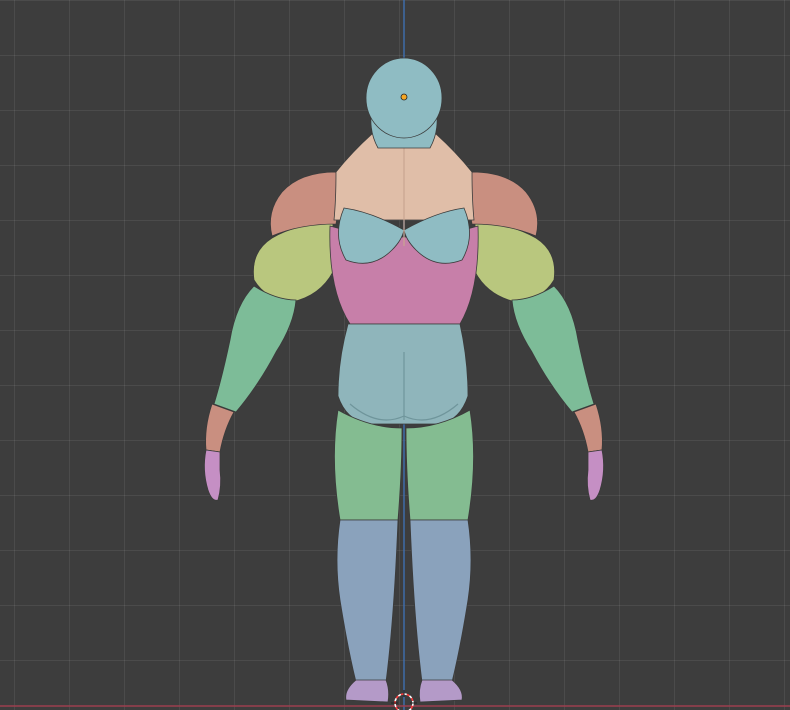 The height and width of the screenshot is (710, 790). I want to click on left-arm, so click(269, 362).